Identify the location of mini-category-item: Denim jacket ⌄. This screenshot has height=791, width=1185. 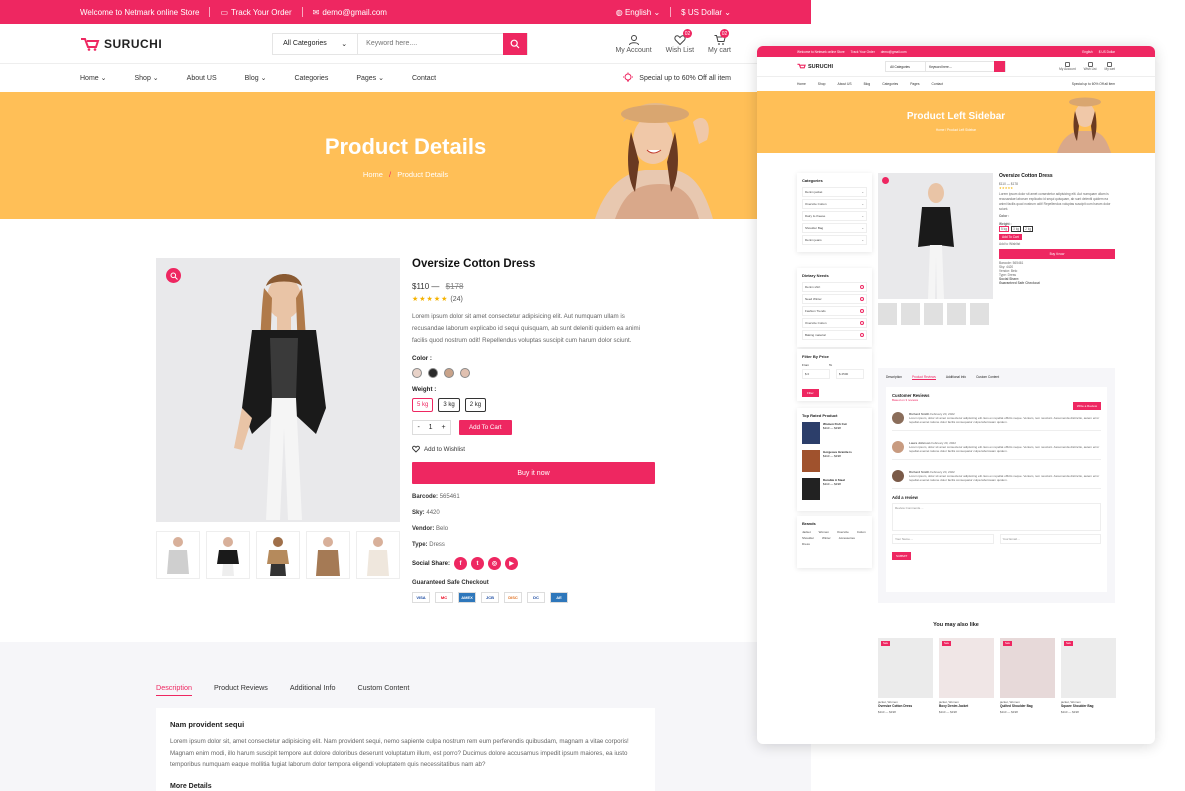
(834, 192).